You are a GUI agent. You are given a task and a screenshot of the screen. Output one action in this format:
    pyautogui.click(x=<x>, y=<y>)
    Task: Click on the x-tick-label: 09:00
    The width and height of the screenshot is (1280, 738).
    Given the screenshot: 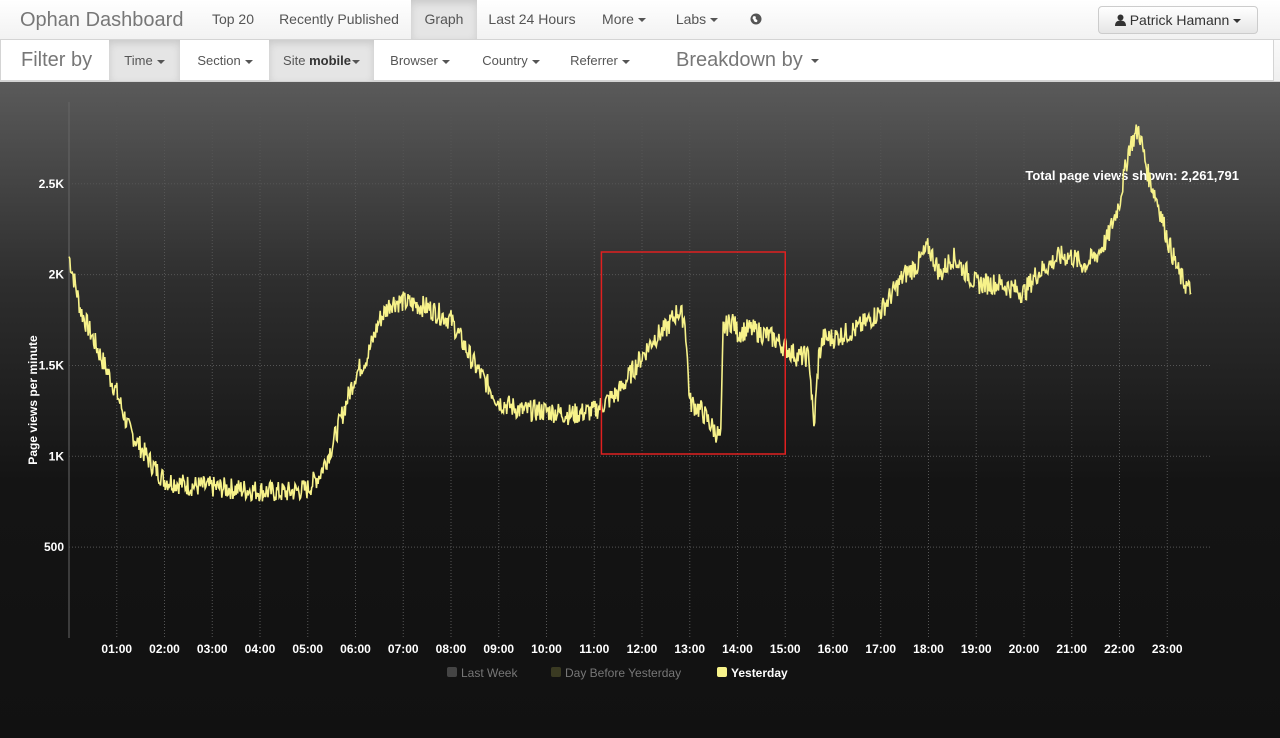 What is the action you would take?
    pyautogui.click(x=498, y=649)
    